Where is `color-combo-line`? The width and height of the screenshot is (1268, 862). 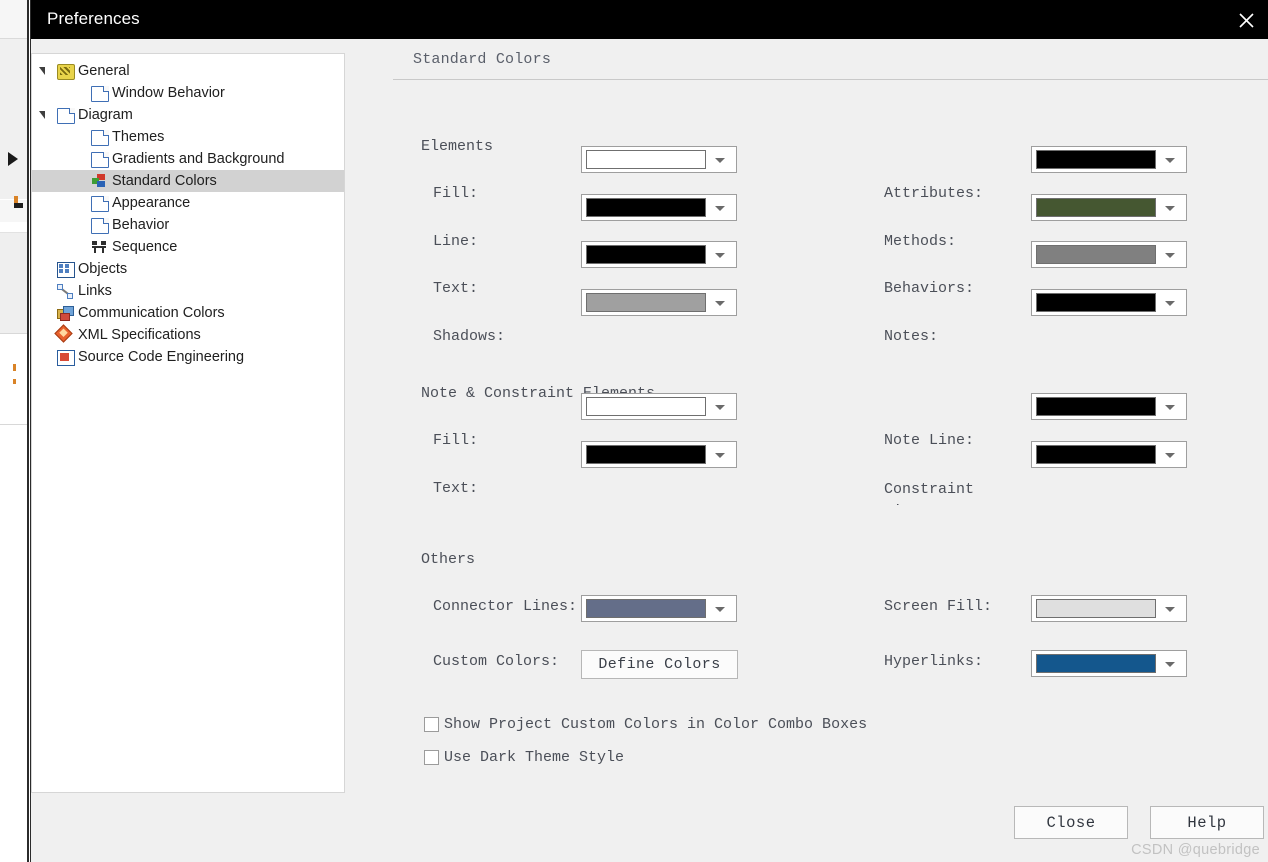
color-combo-line is located at coordinates (659, 207).